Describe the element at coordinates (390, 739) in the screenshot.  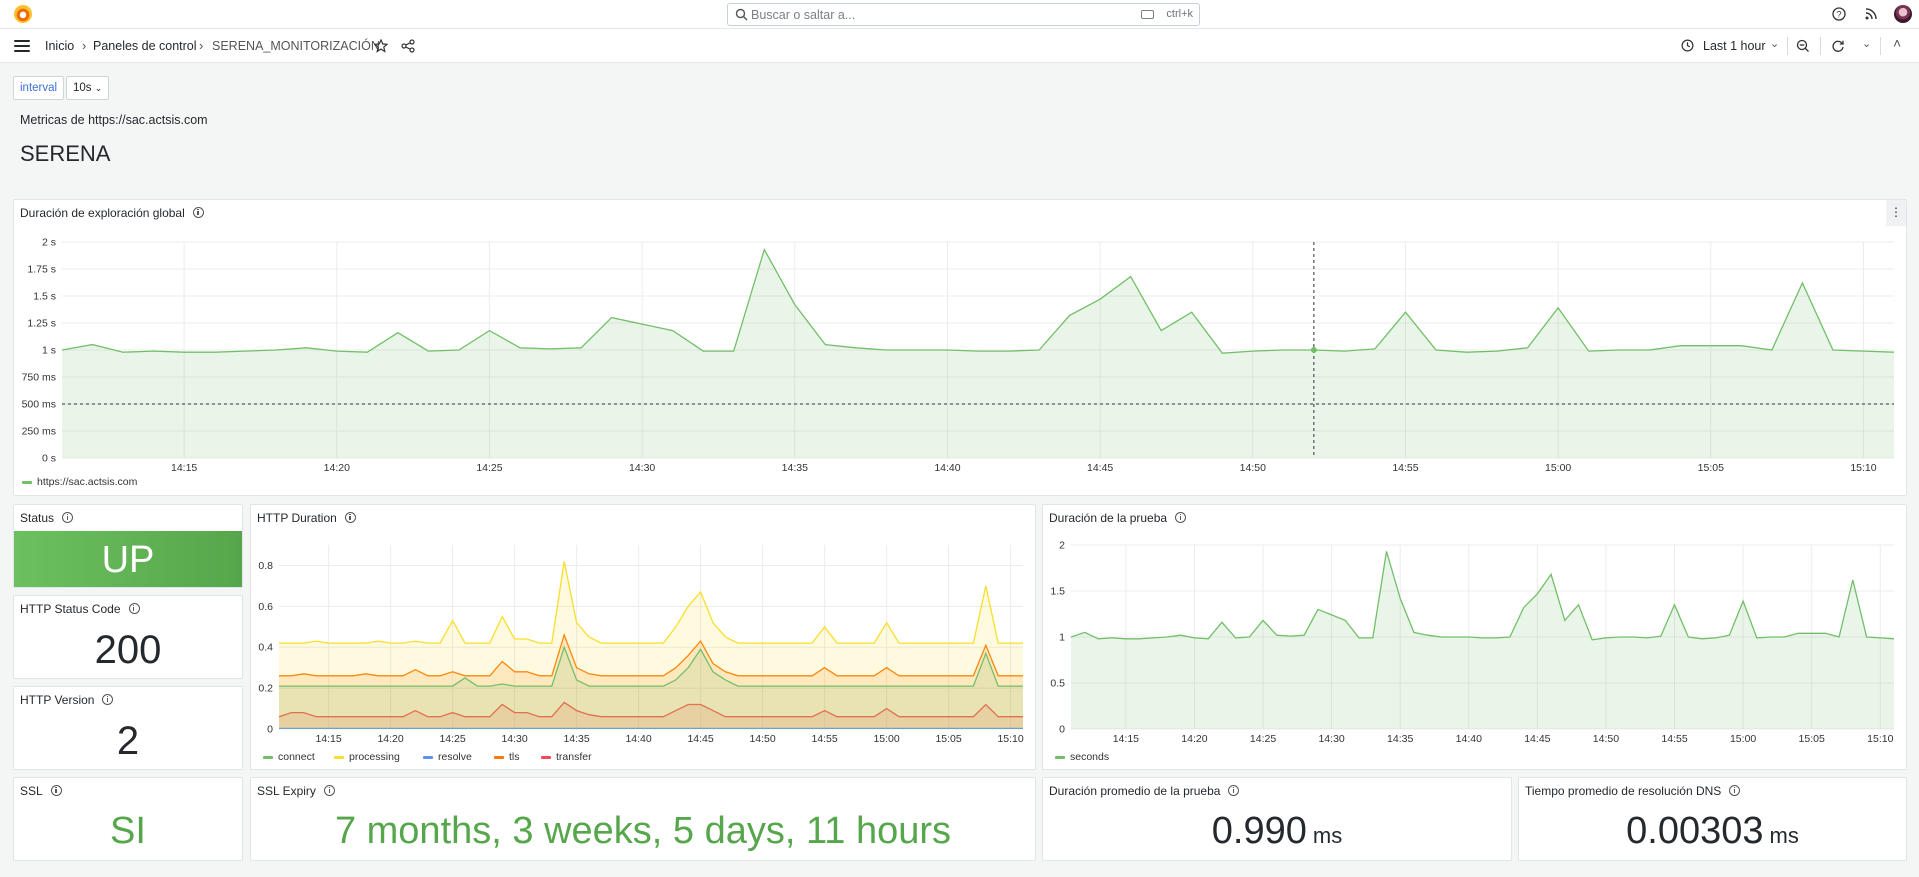
I see `x-tick-label: 14:20` at that location.